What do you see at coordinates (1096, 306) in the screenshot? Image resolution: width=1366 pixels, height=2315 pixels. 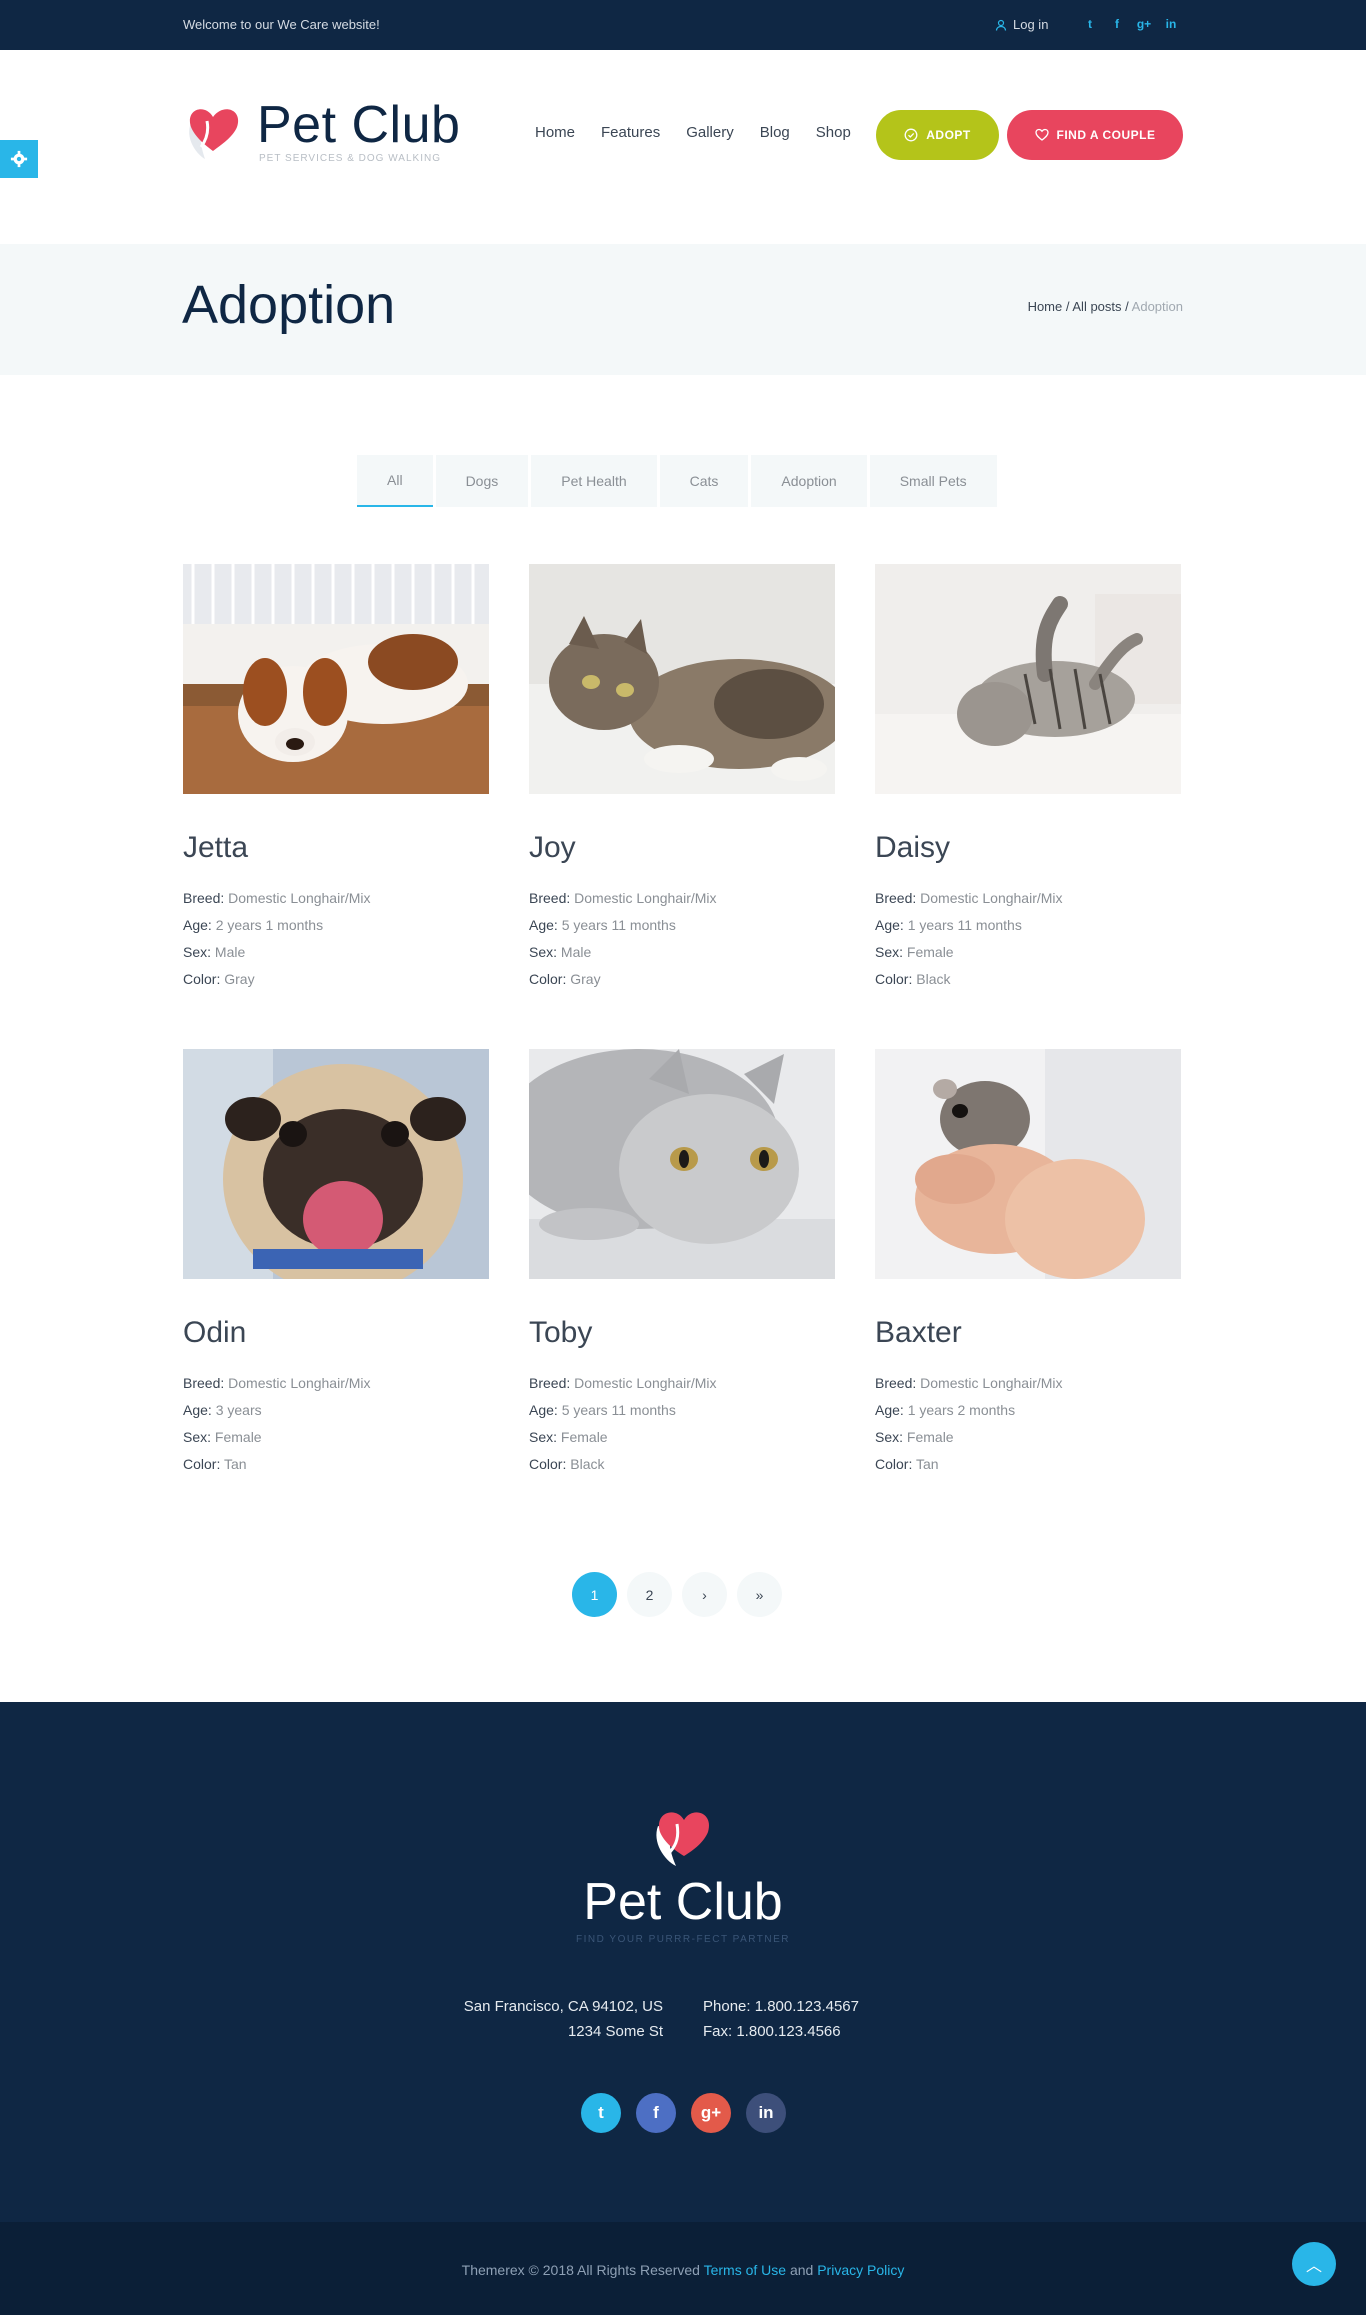 I see `breadcrumb-all-posts: All posts` at bounding box center [1096, 306].